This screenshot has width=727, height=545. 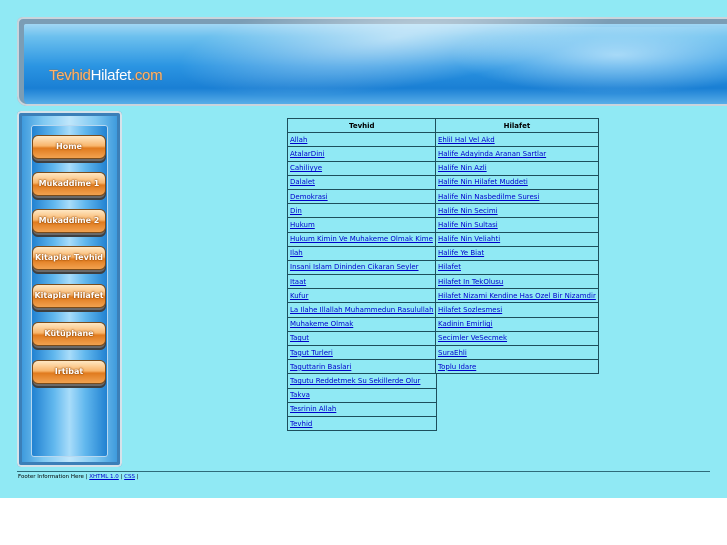 I want to click on tevhid-link: La Ilahe Illallah Muhammedun Rasulullah, so click(x=362, y=310).